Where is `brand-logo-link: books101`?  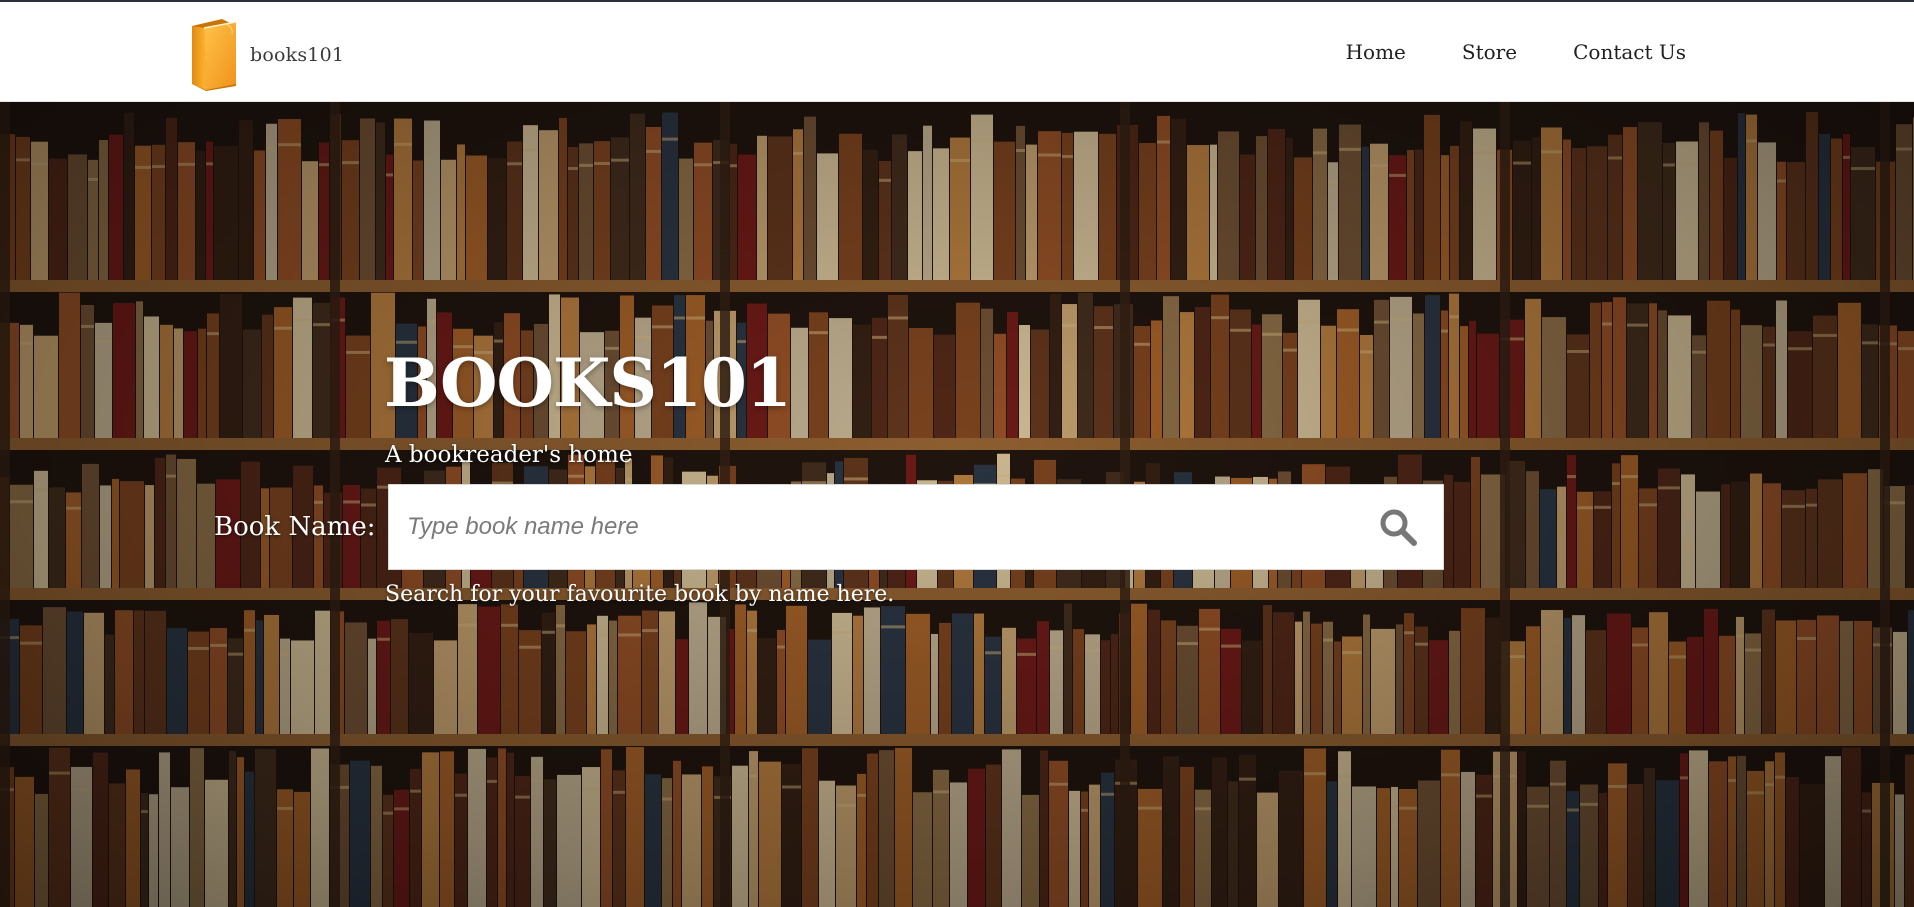 brand-logo-link: books101 is located at coordinates (265, 54).